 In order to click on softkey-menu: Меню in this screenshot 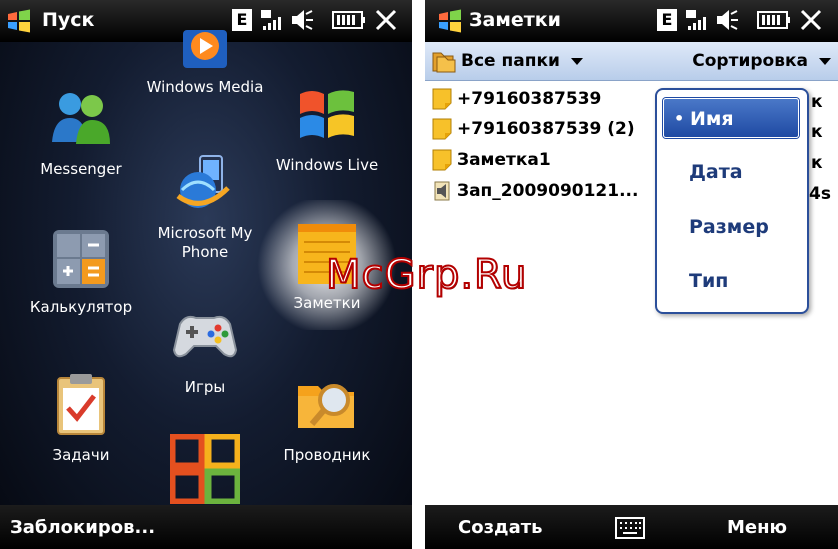, I will do `click(757, 527)`.